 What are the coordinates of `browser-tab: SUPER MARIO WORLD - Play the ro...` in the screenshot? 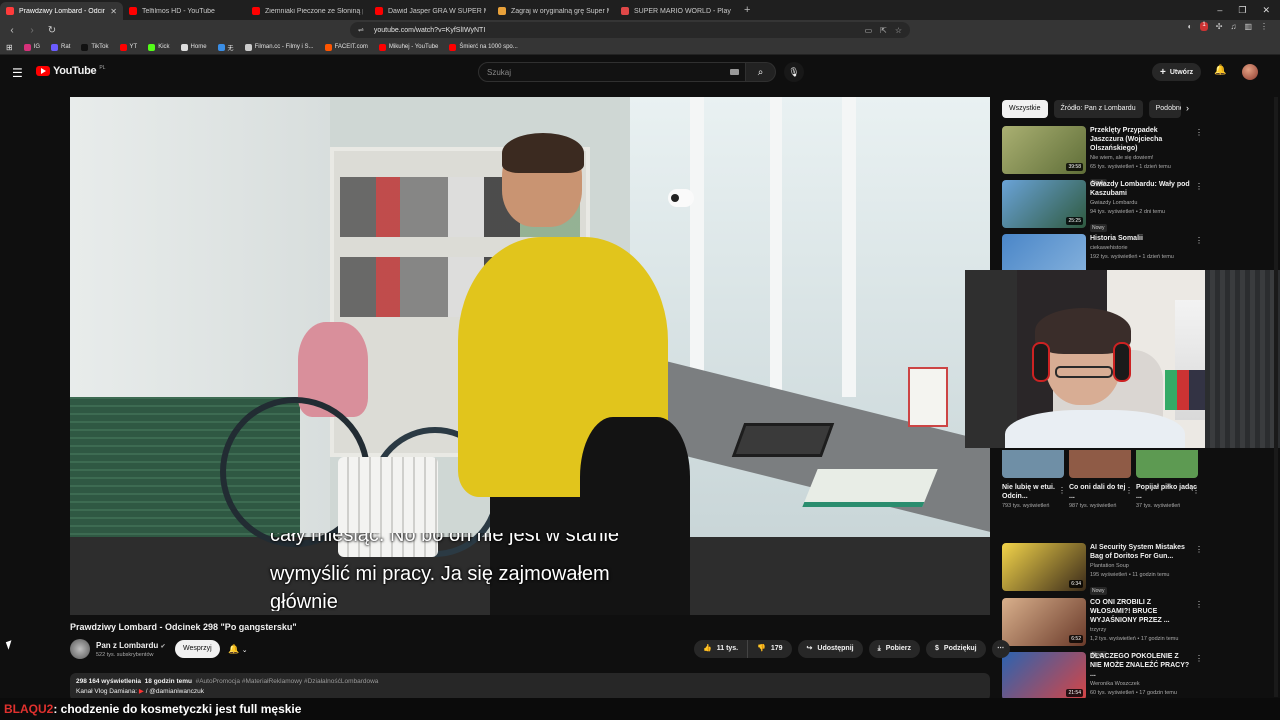 It's located at (676, 11).